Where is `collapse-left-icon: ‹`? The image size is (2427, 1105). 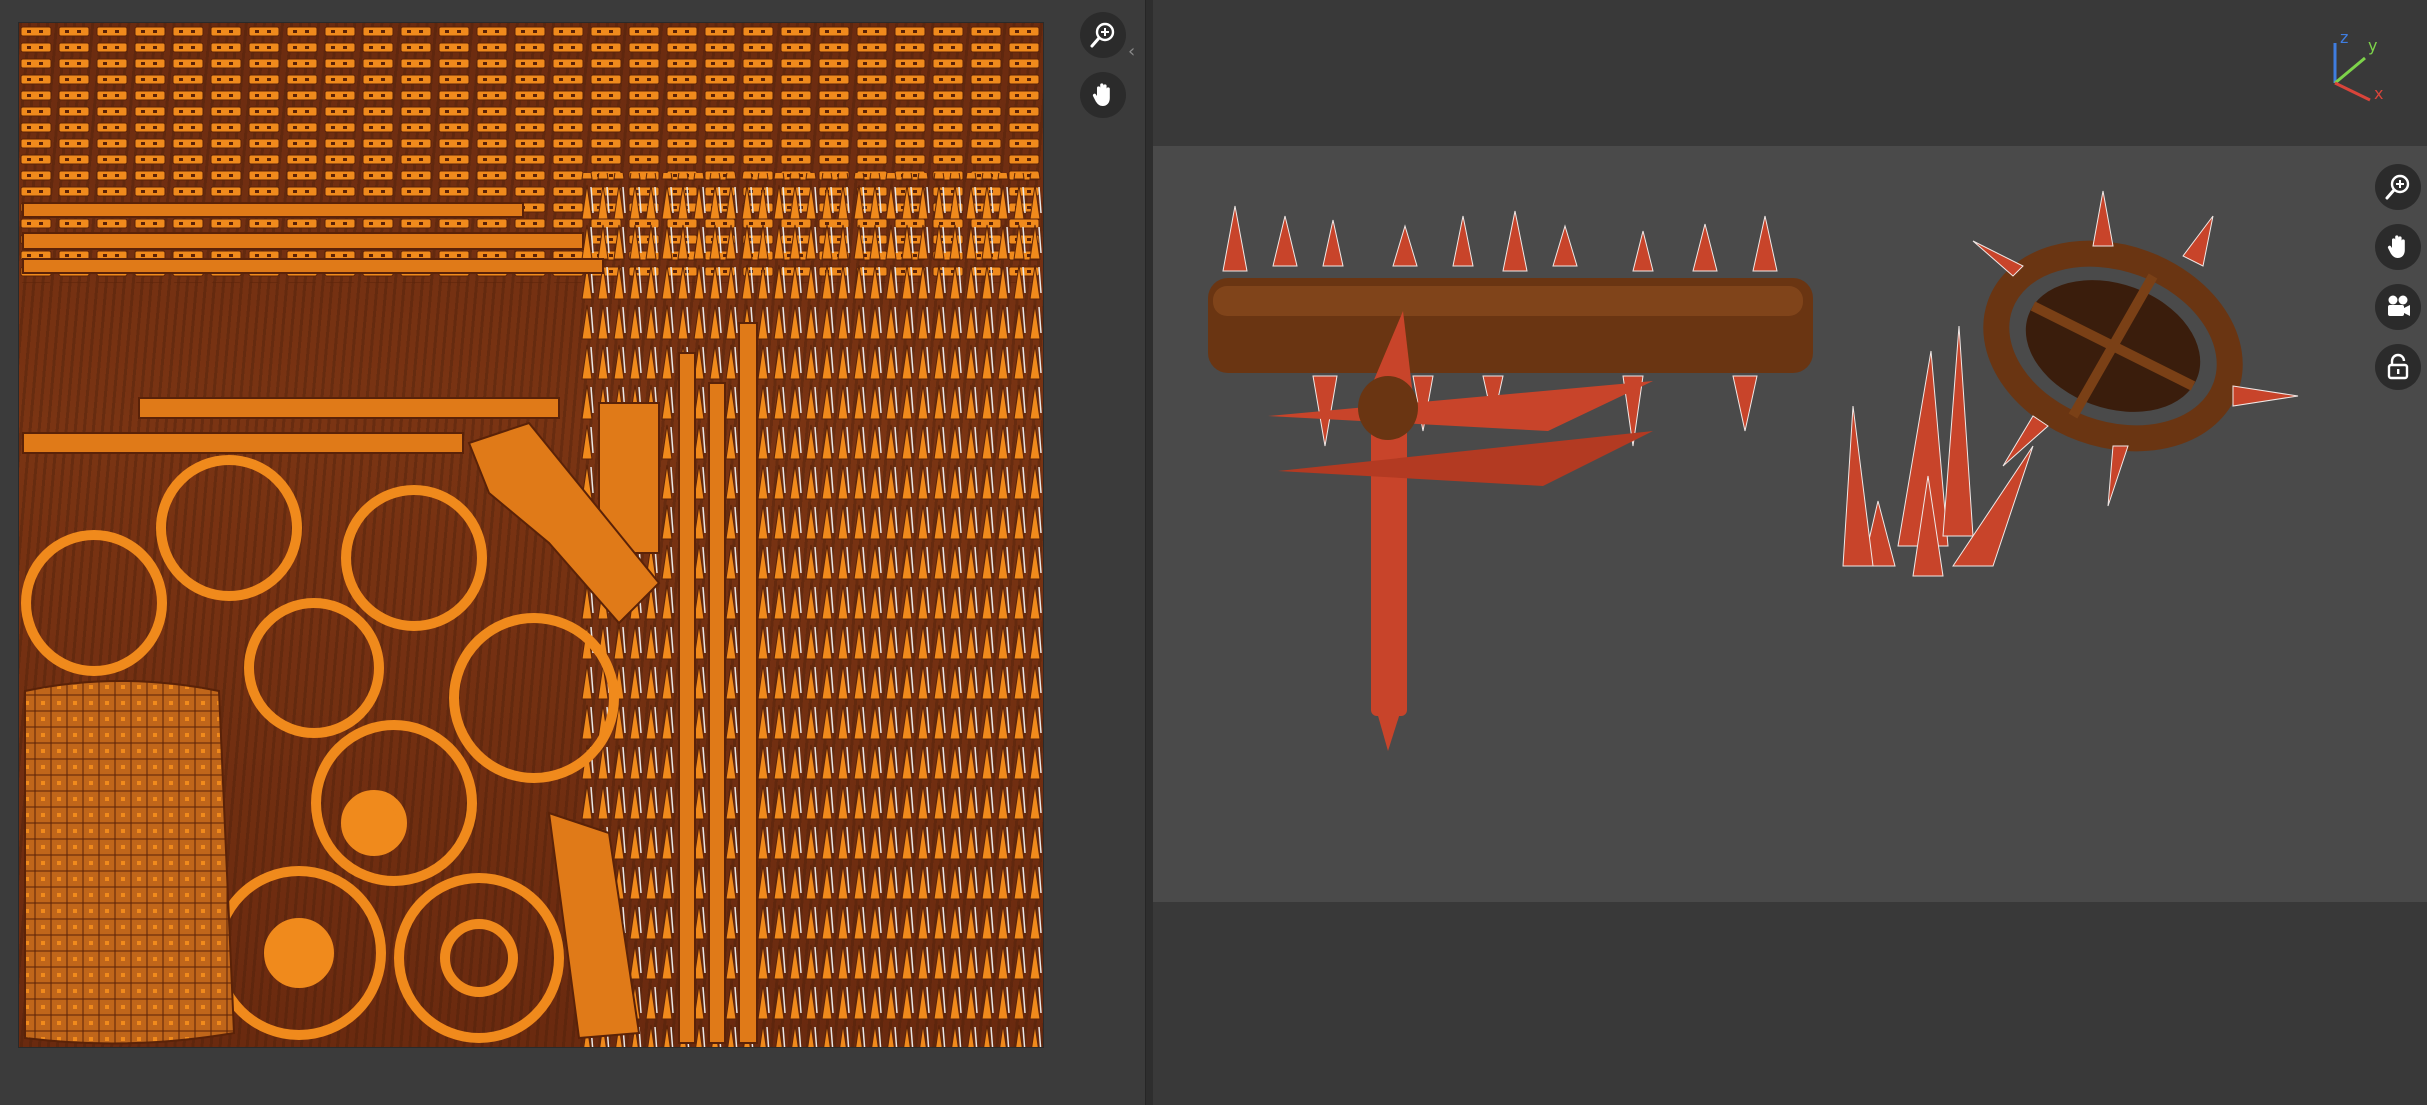 collapse-left-icon: ‹ is located at coordinates (1131, 51).